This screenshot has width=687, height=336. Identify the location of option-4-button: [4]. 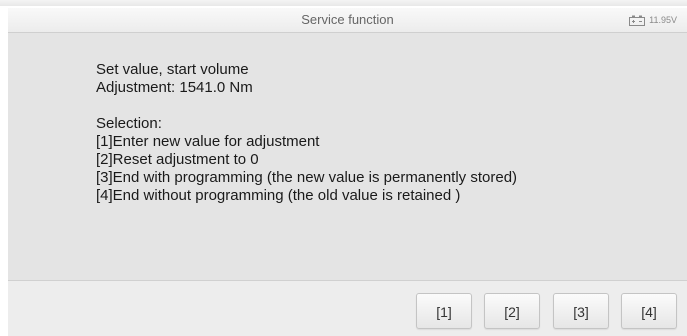
(649, 311).